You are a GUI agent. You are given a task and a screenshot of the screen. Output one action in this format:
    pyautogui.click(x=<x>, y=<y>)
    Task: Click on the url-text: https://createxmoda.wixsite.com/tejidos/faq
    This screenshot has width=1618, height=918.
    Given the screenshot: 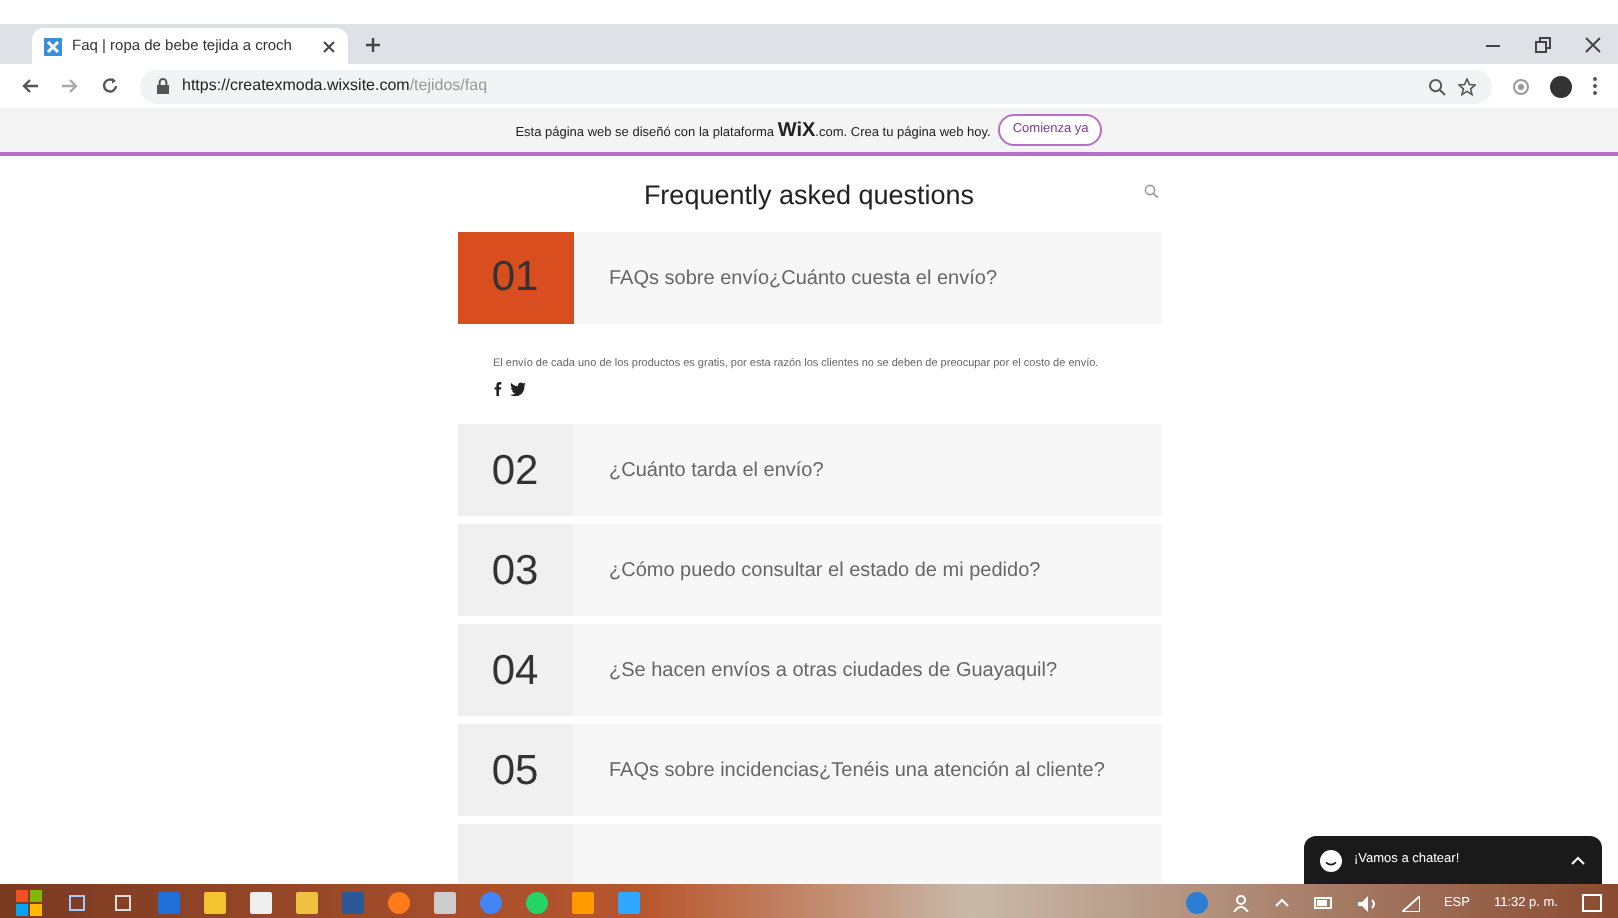 What is the action you would take?
    pyautogui.click(x=335, y=86)
    